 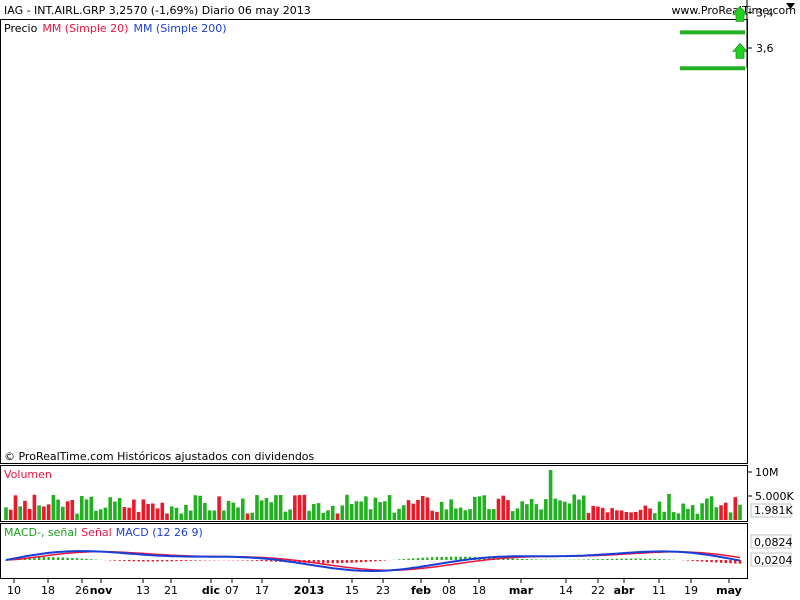 What do you see at coordinates (449, 590) in the screenshot?
I see `x-axis-label: 08` at bounding box center [449, 590].